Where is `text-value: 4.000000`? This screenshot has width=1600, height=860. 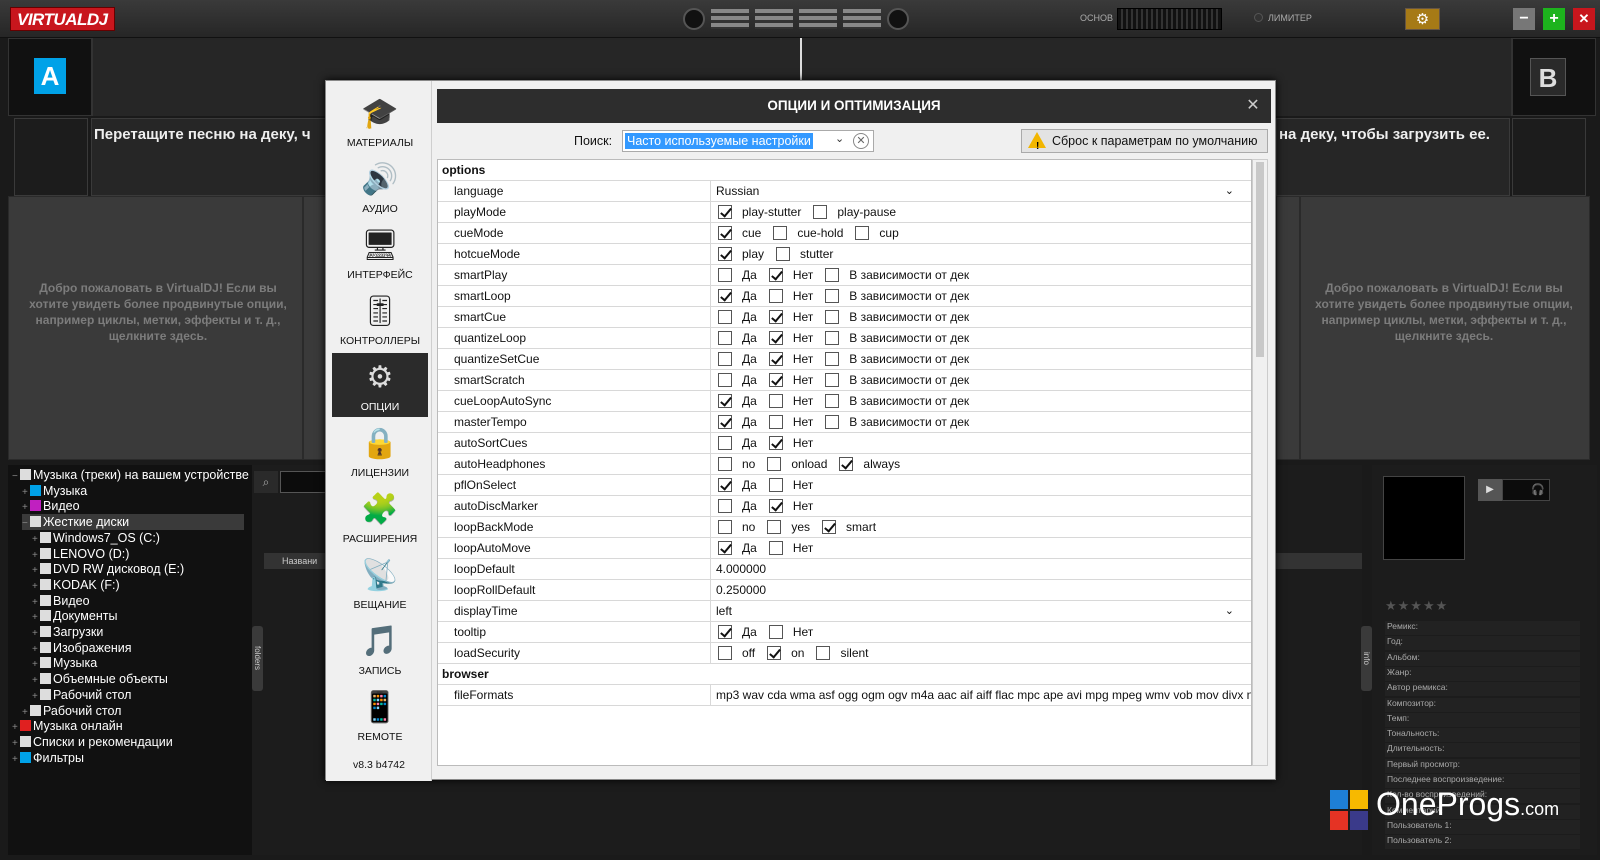
text-value: 4.000000 is located at coordinates (741, 569).